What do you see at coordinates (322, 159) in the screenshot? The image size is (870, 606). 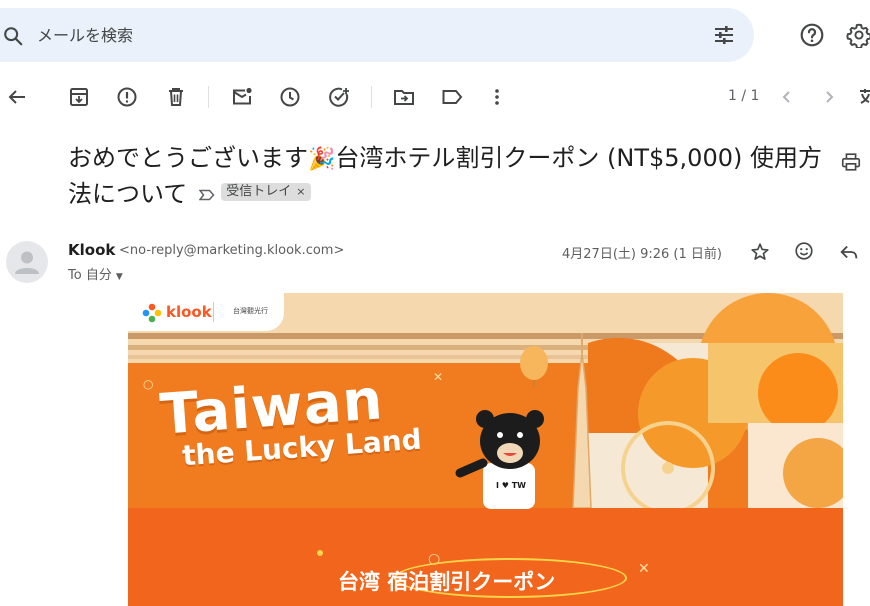 I see `party-popper-emoji: 🎉` at bounding box center [322, 159].